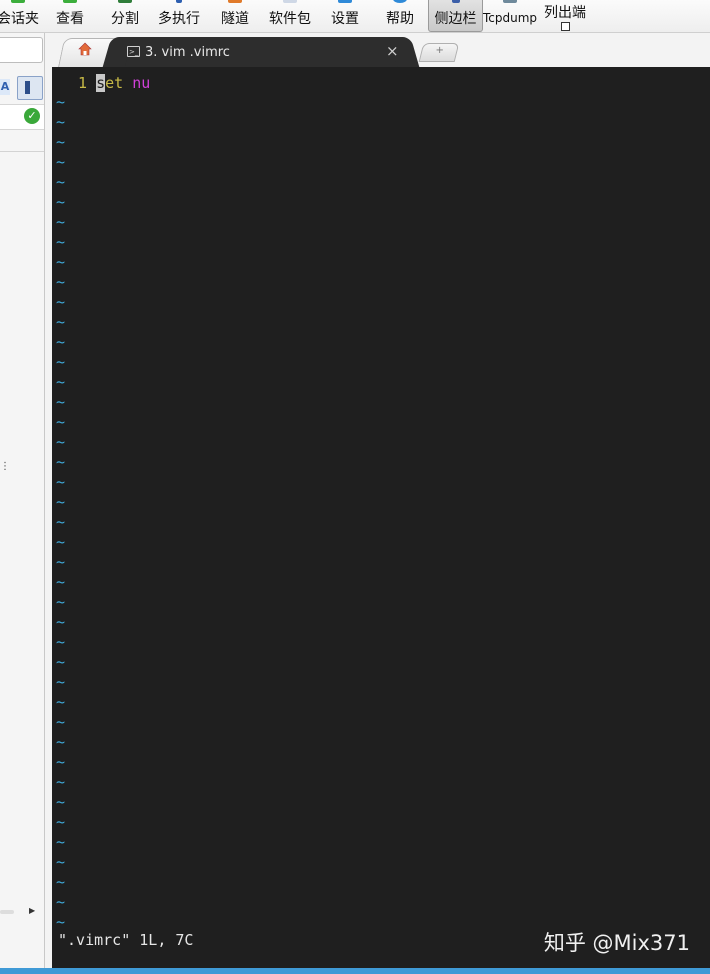 The height and width of the screenshot is (974, 710). What do you see at coordinates (32, 910) in the screenshot?
I see `scroll-right-icon: ▶` at bounding box center [32, 910].